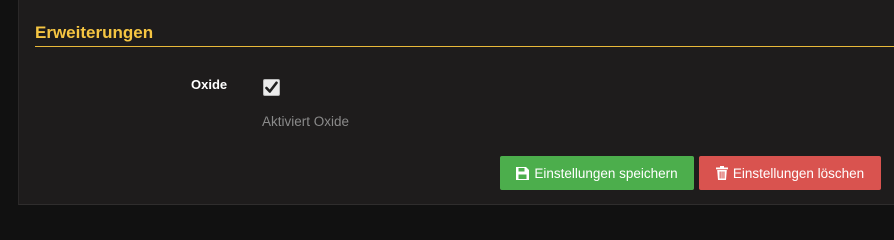 The height and width of the screenshot is (240, 894). I want to click on oxide-checkbox, so click(271, 87).